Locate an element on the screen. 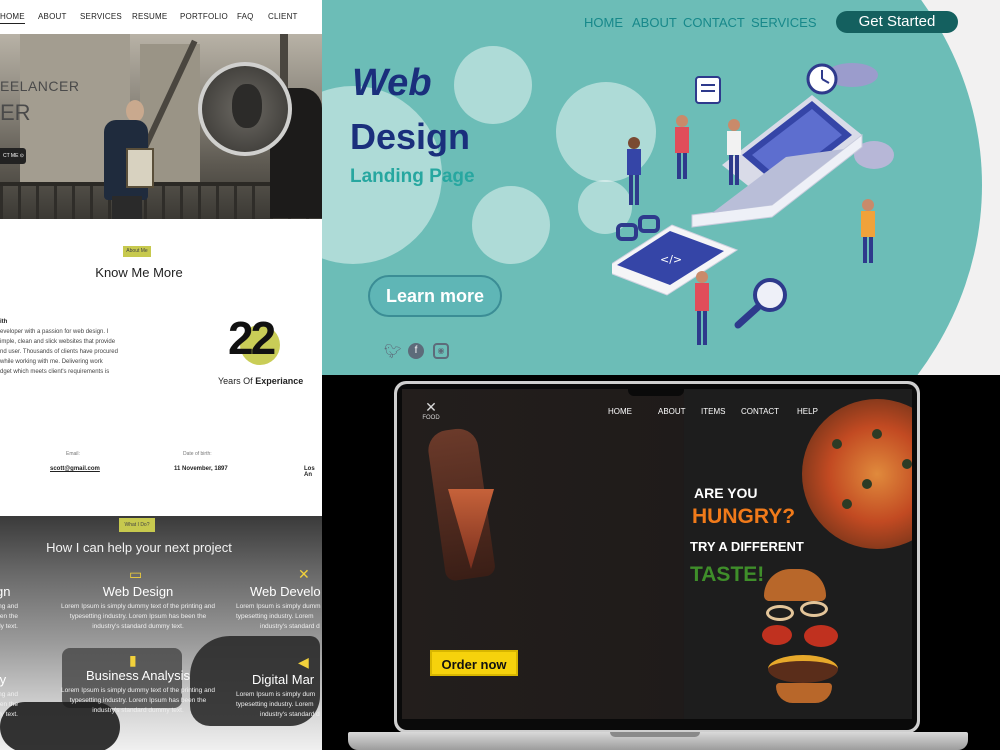  monitor-icon: ▭ is located at coordinates (136, 574).